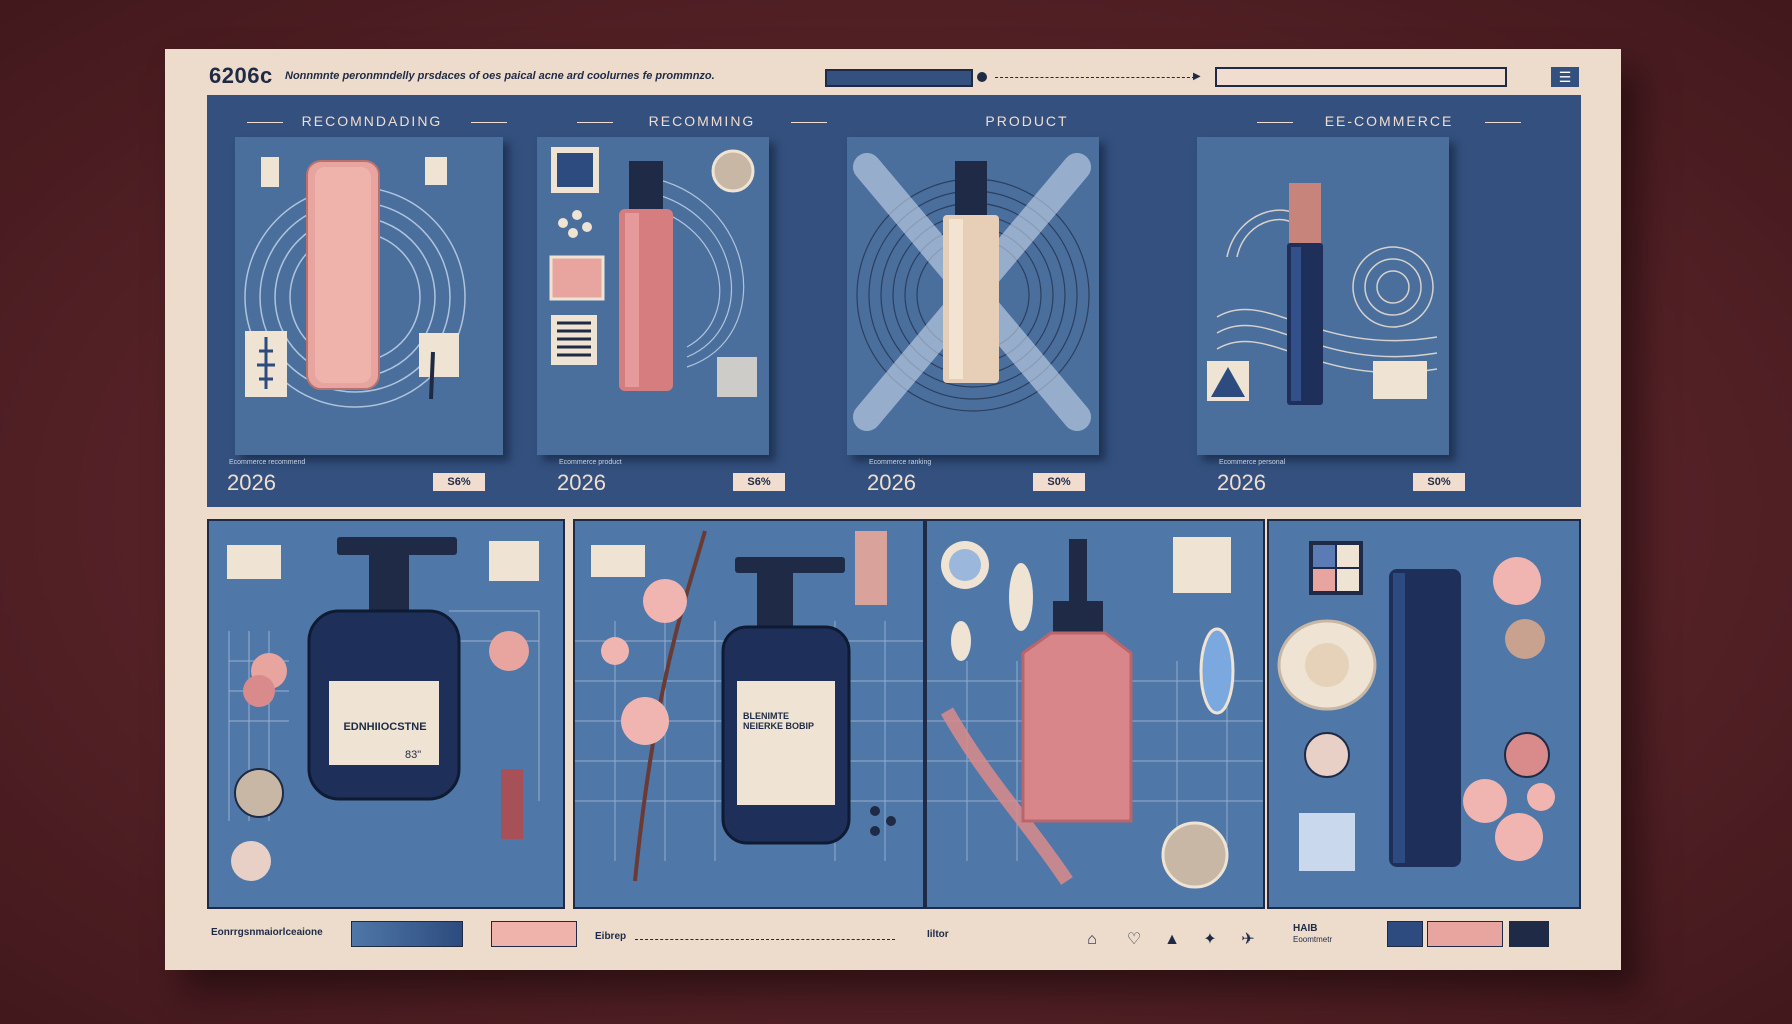 This screenshot has width=1792, height=1024. I want to click on footer-sublabel: Eoomtmetr, so click(1313, 939).